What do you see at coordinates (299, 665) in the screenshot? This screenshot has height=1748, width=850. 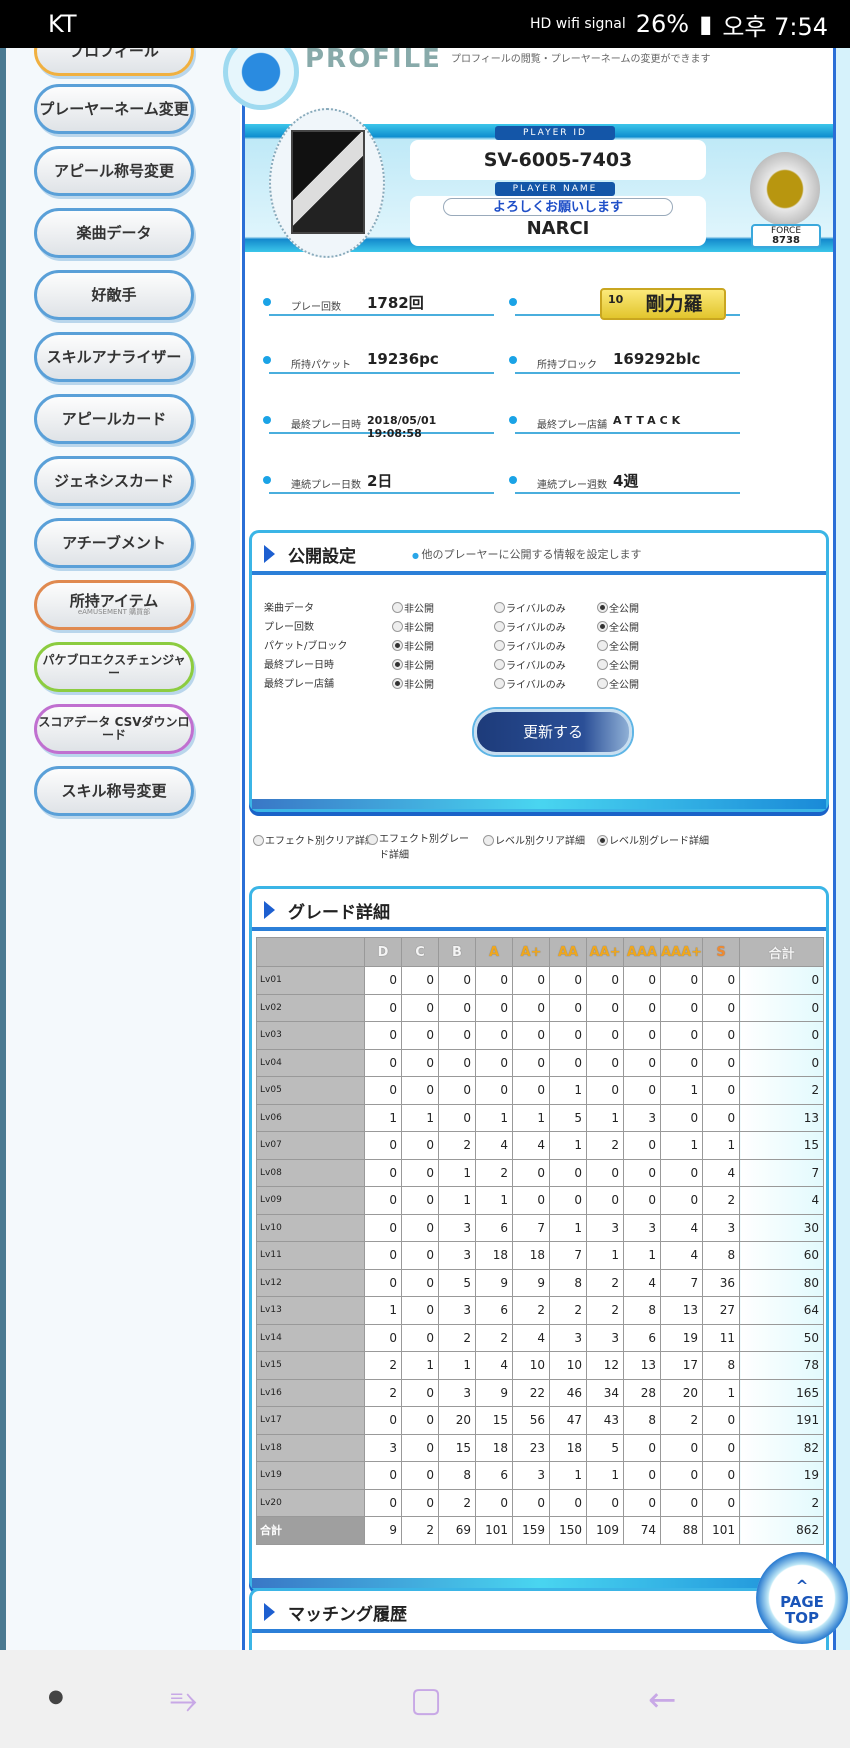 I see `privacy-row-label: 最終プレー日時` at bounding box center [299, 665].